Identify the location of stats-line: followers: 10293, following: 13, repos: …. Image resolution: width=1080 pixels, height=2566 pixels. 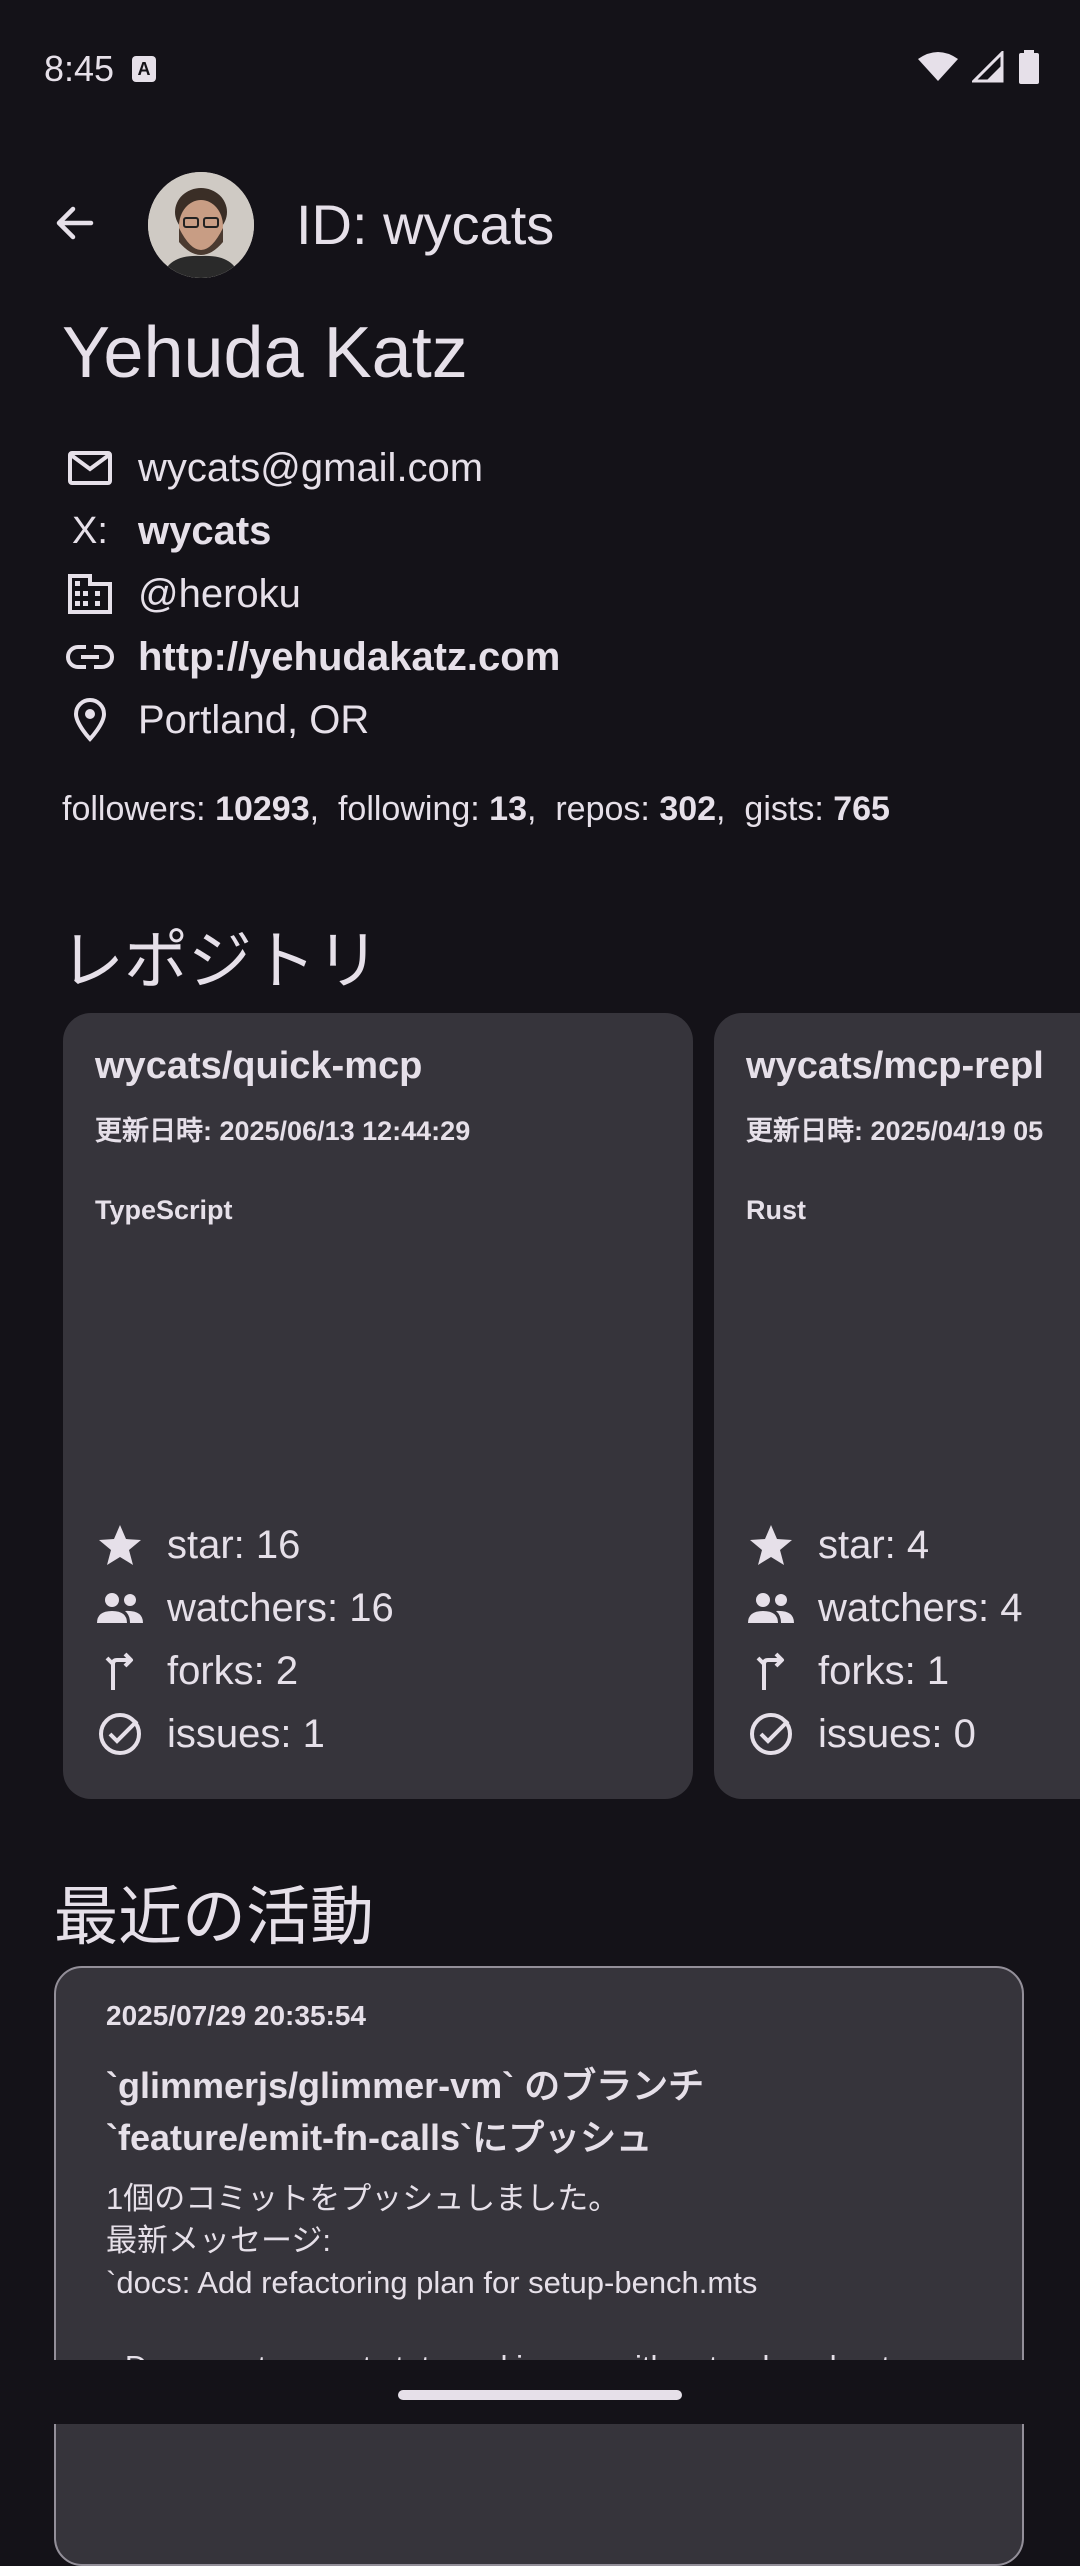
(476, 809).